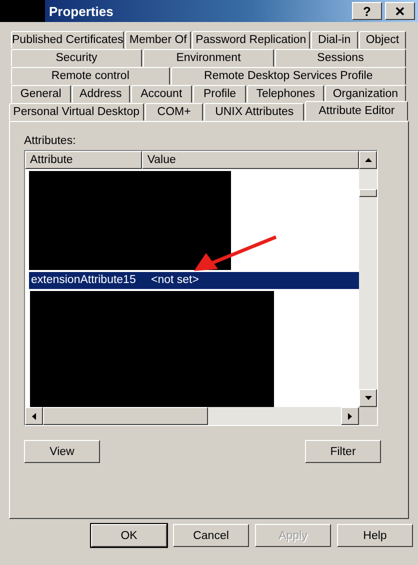 This screenshot has height=565, width=418. Describe the element at coordinates (62, 451) in the screenshot. I see `list-action-button: View` at that location.